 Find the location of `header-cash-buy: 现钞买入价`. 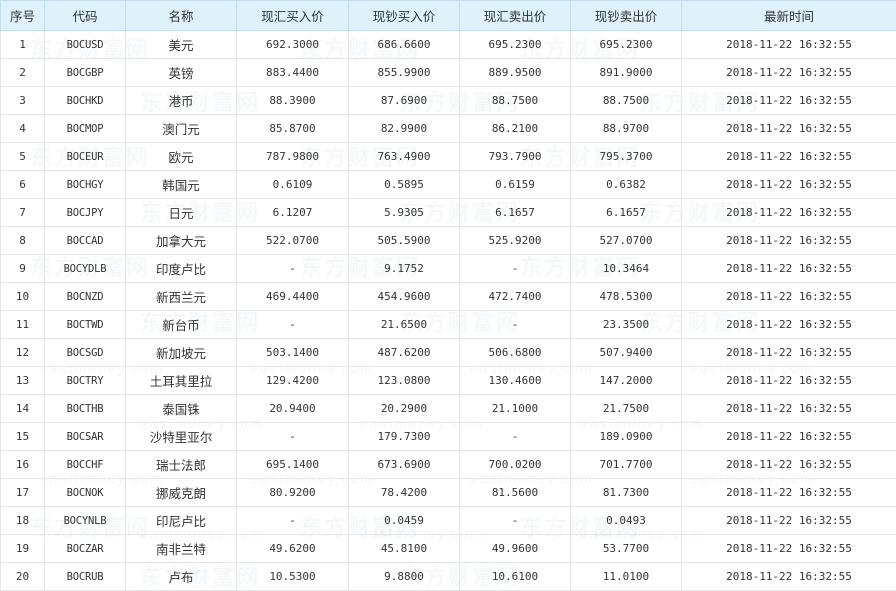

header-cash-buy: 现钞买入价 is located at coordinates (404, 16).